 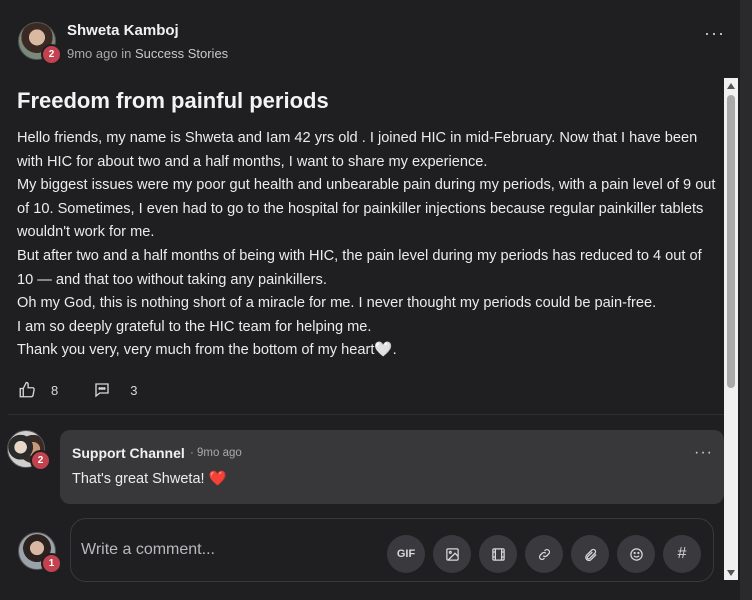 What do you see at coordinates (636, 554) in the screenshot?
I see `emoji-icon` at bounding box center [636, 554].